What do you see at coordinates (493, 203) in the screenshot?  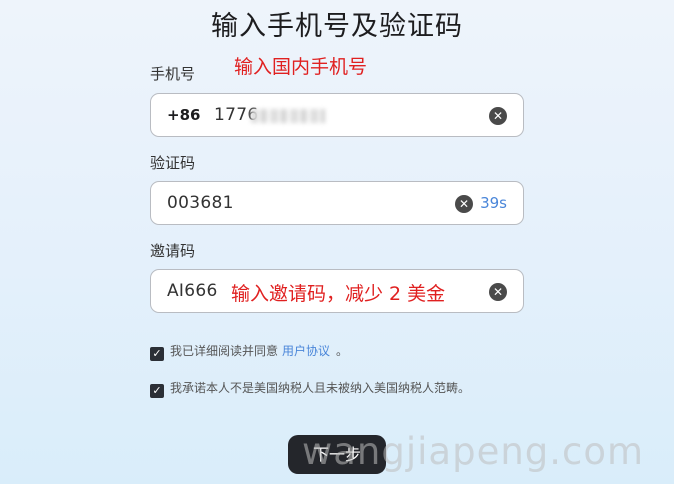 I see `resend-countdown: 39s` at bounding box center [493, 203].